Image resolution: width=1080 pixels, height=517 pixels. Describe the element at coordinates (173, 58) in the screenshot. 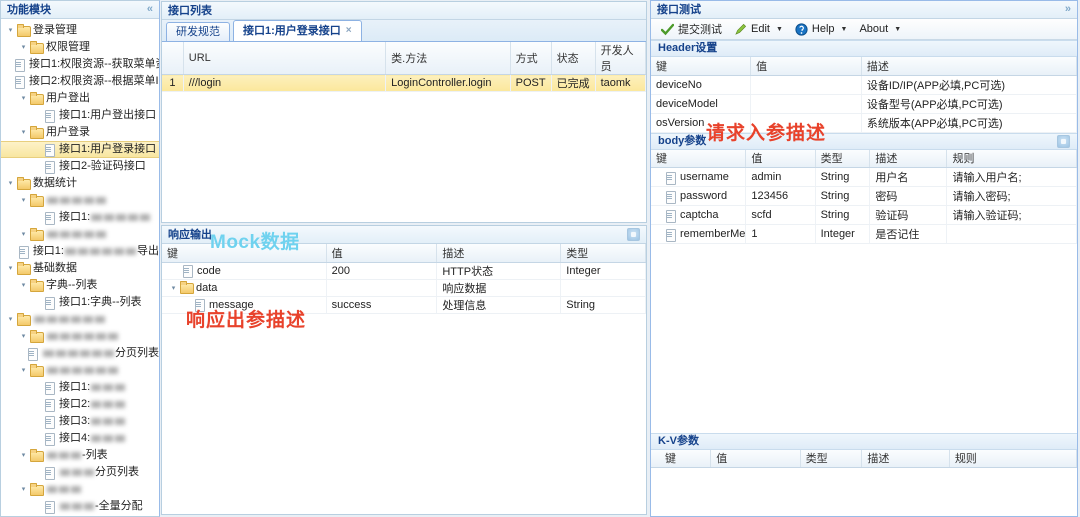

I see `column-header` at that location.